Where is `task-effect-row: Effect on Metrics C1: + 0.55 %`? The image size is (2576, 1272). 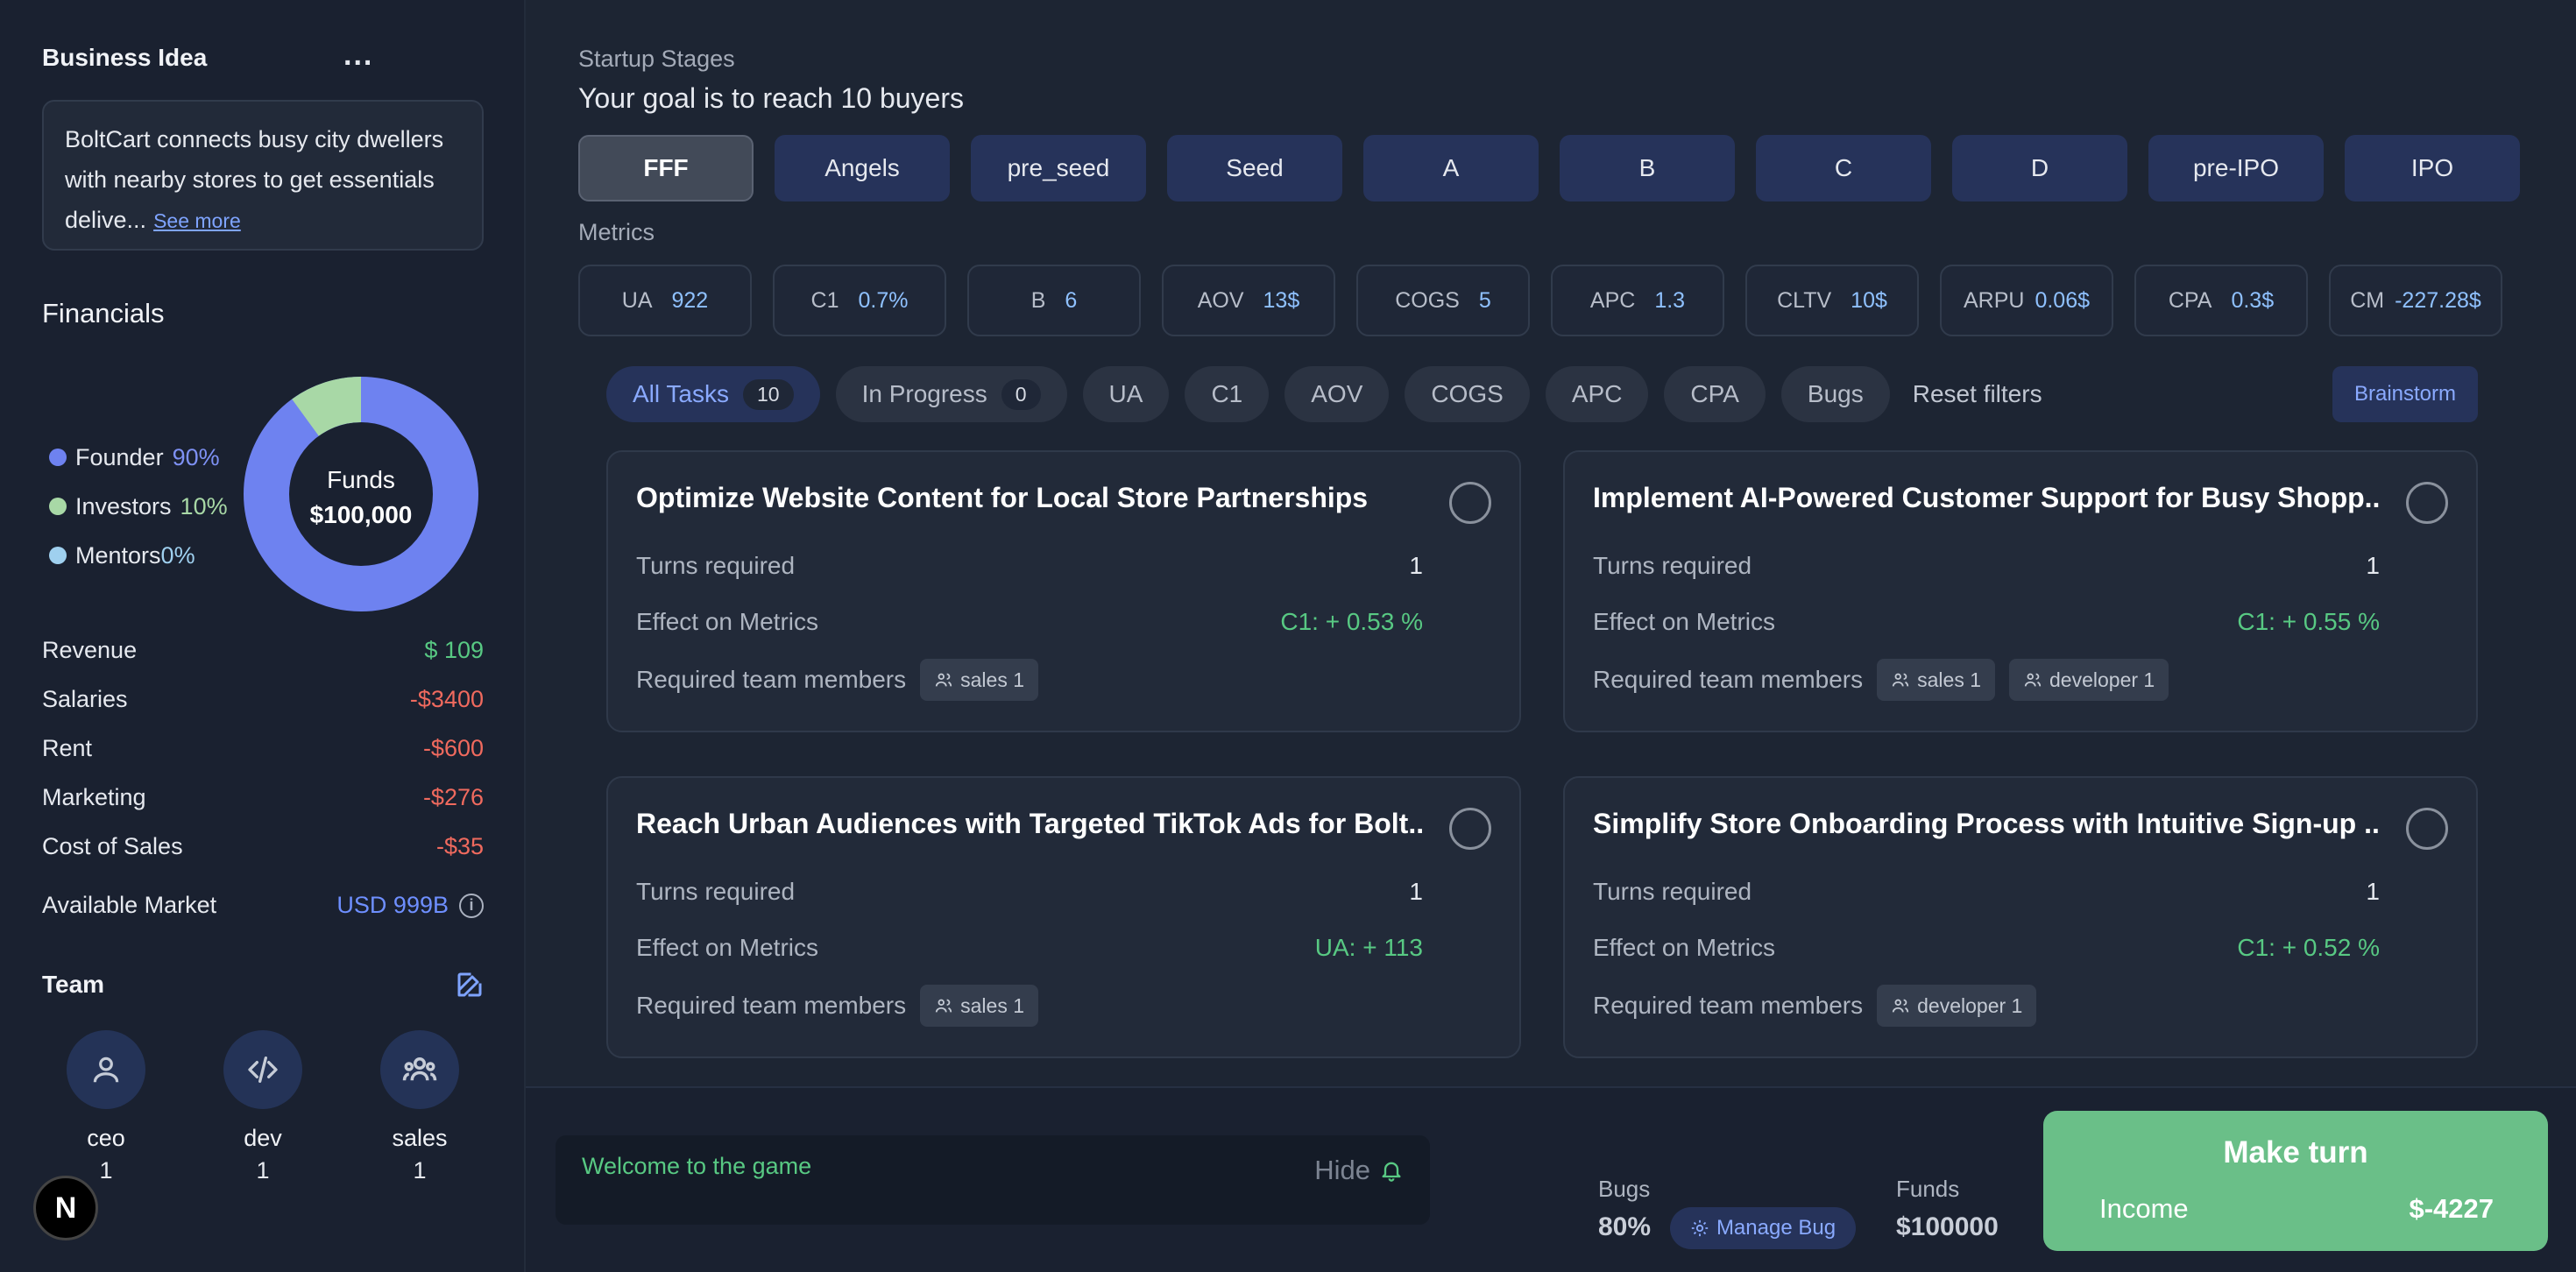
task-effect-row: Effect on Metrics C1: + 0.55 % is located at coordinates (1986, 622).